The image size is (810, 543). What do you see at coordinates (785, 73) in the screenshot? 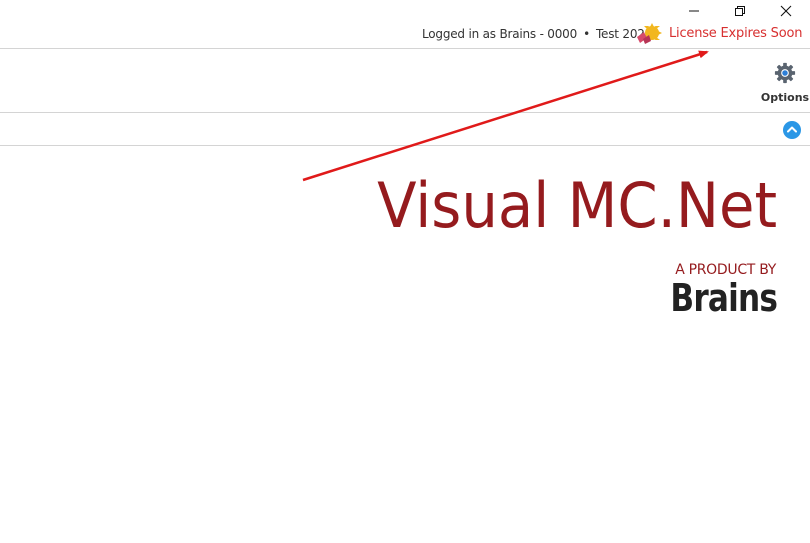
I see `gear-icon` at bounding box center [785, 73].